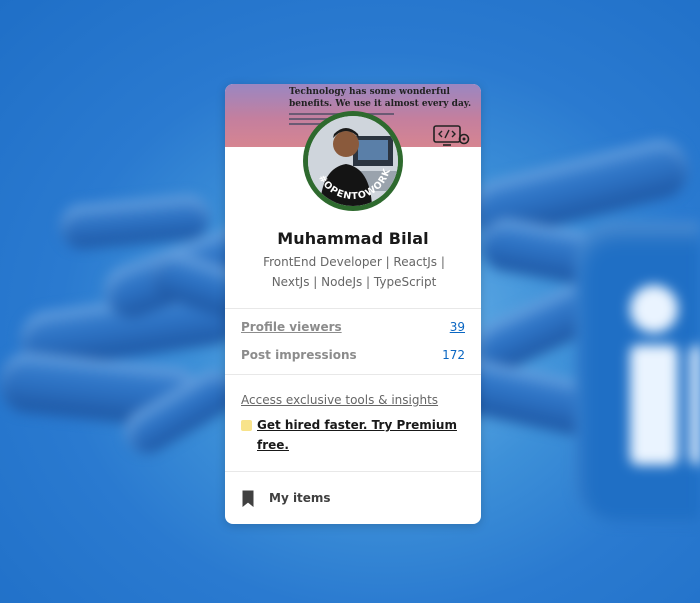  What do you see at coordinates (357, 435) in the screenshot?
I see `try-premium-link: Get hired faster. Try Premium free.` at bounding box center [357, 435].